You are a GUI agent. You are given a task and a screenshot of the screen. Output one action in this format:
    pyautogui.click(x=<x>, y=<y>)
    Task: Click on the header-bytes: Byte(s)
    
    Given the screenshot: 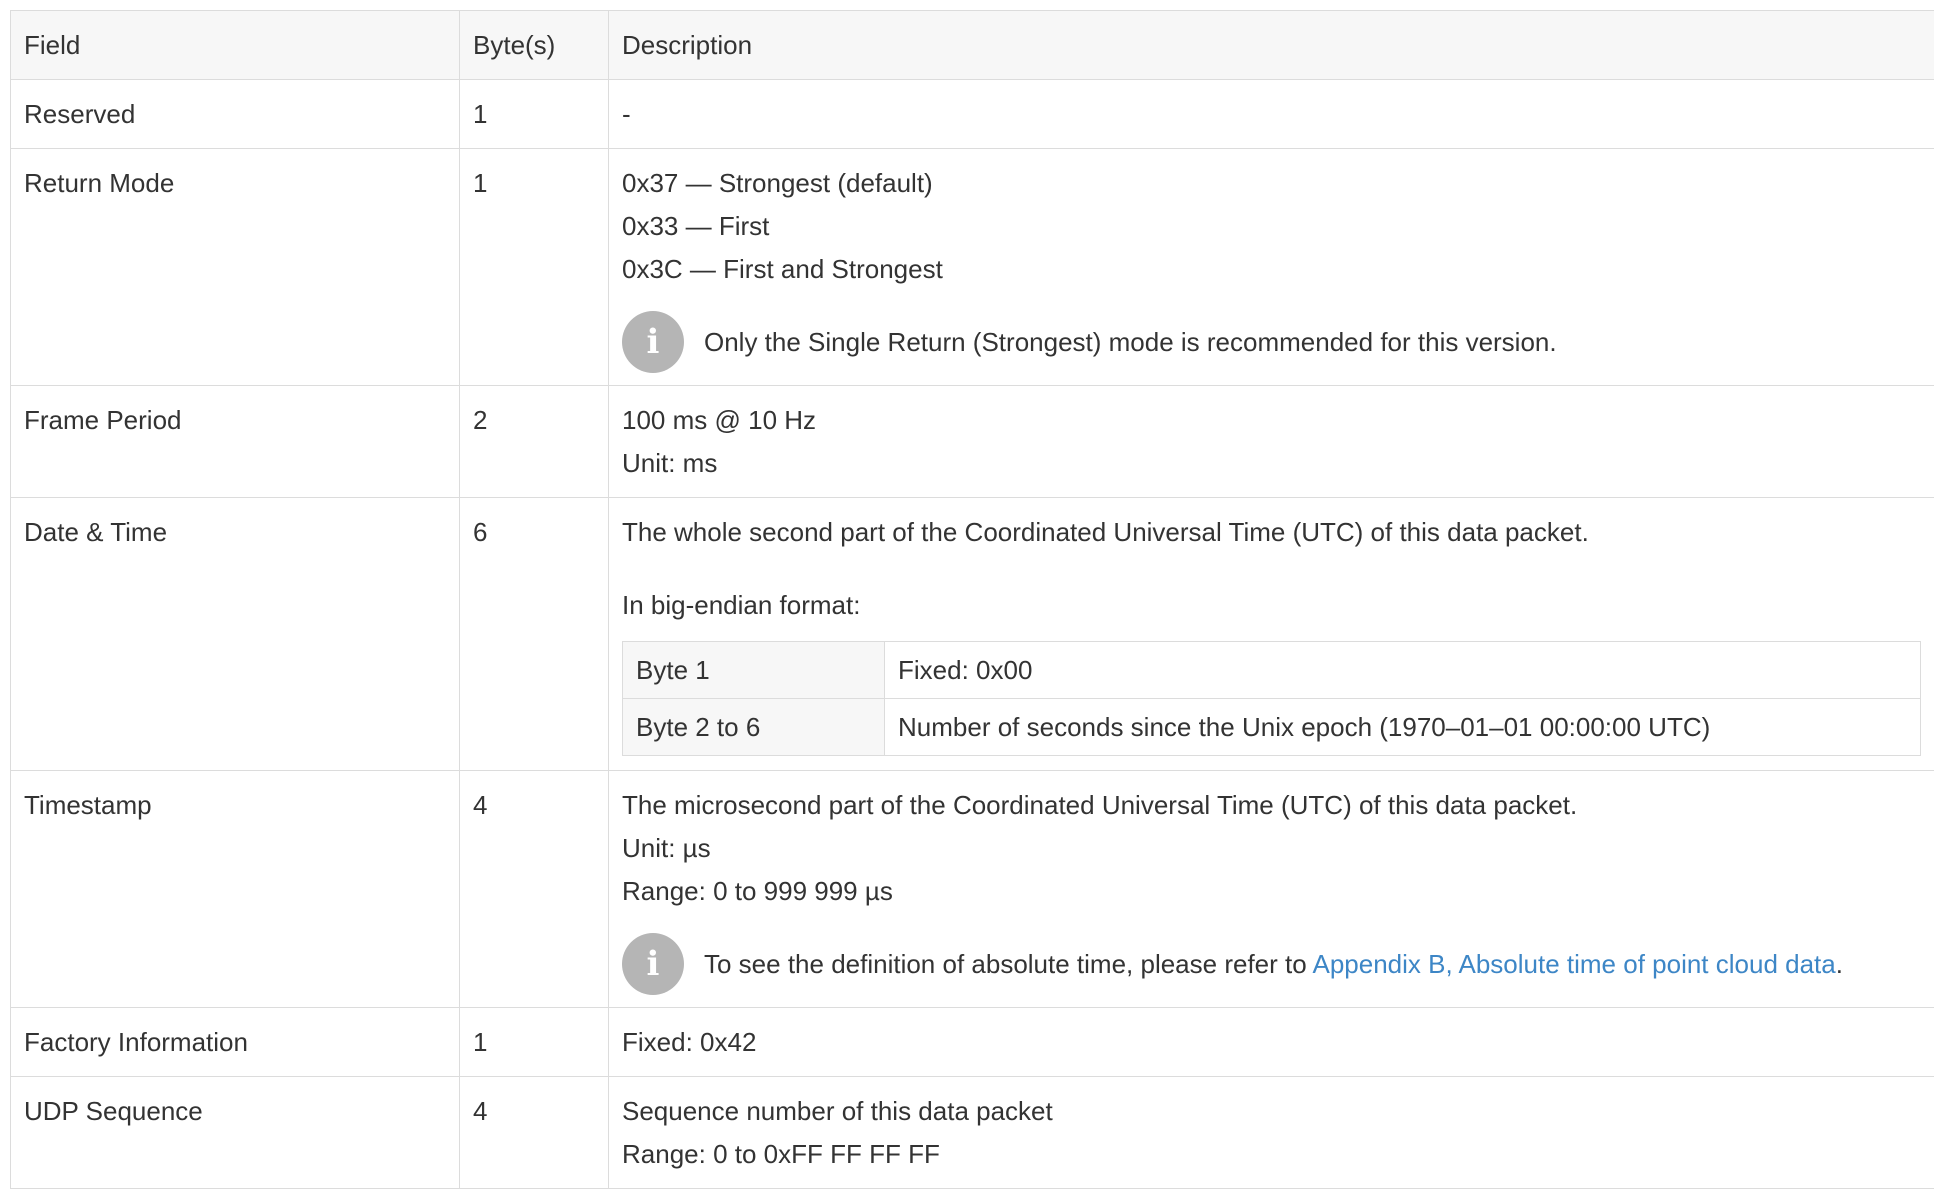 What is the action you would take?
    pyautogui.click(x=534, y=45)
    